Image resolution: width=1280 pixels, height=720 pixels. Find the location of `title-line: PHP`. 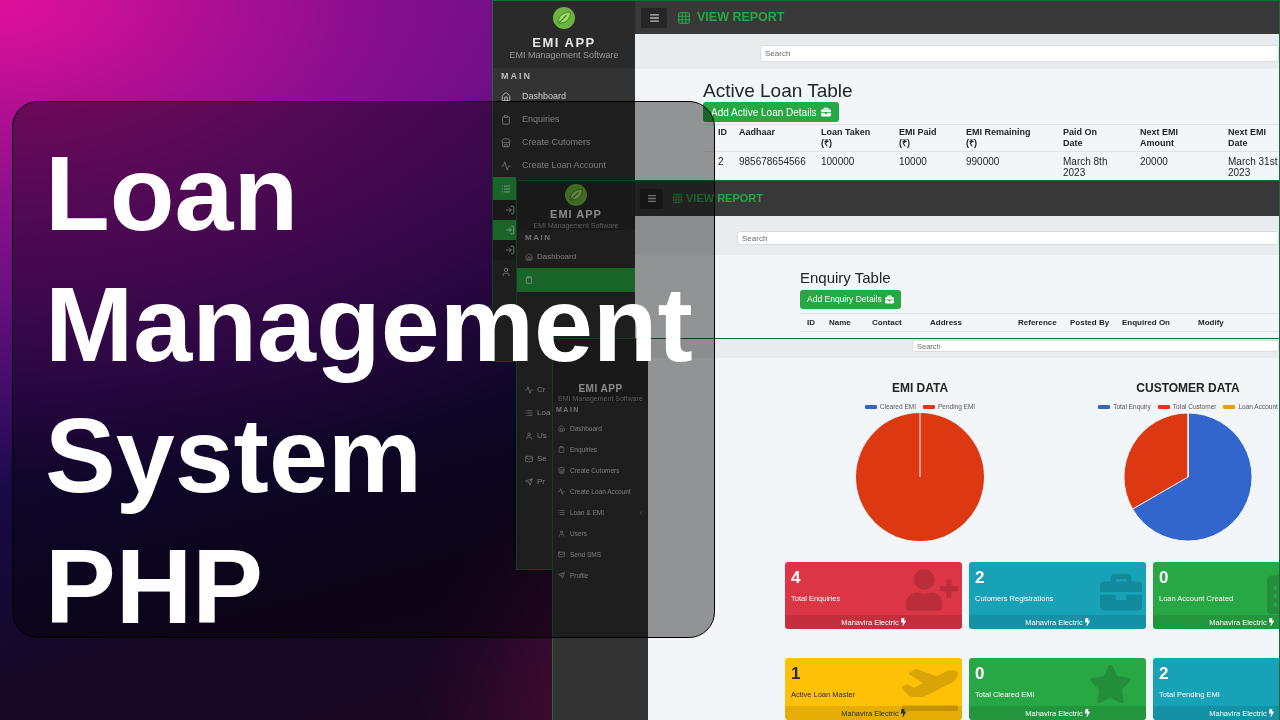

title-line: PHP is located at coordinates (154, 586).